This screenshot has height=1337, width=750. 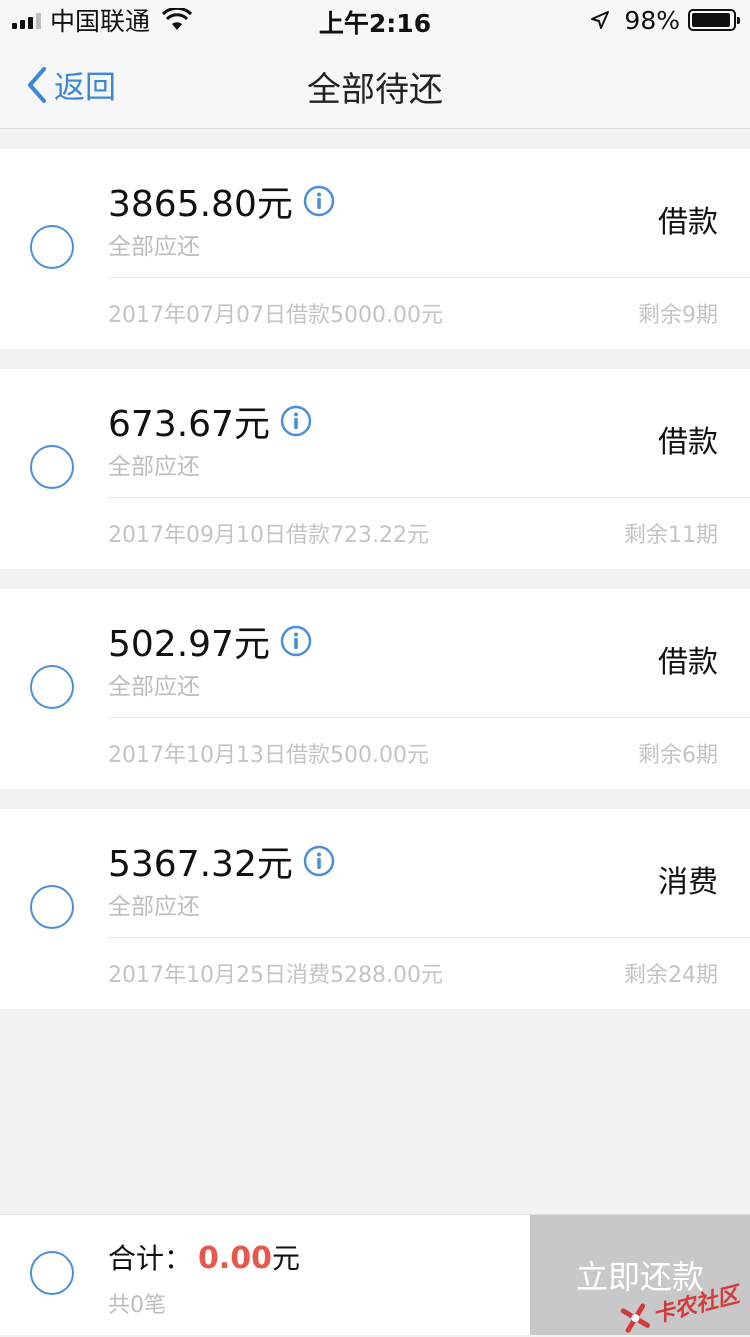 What do you see at coordinates (286, 1258) in the screenshot?
I see `total-unit: 元` at bounding box center [286, 1258].